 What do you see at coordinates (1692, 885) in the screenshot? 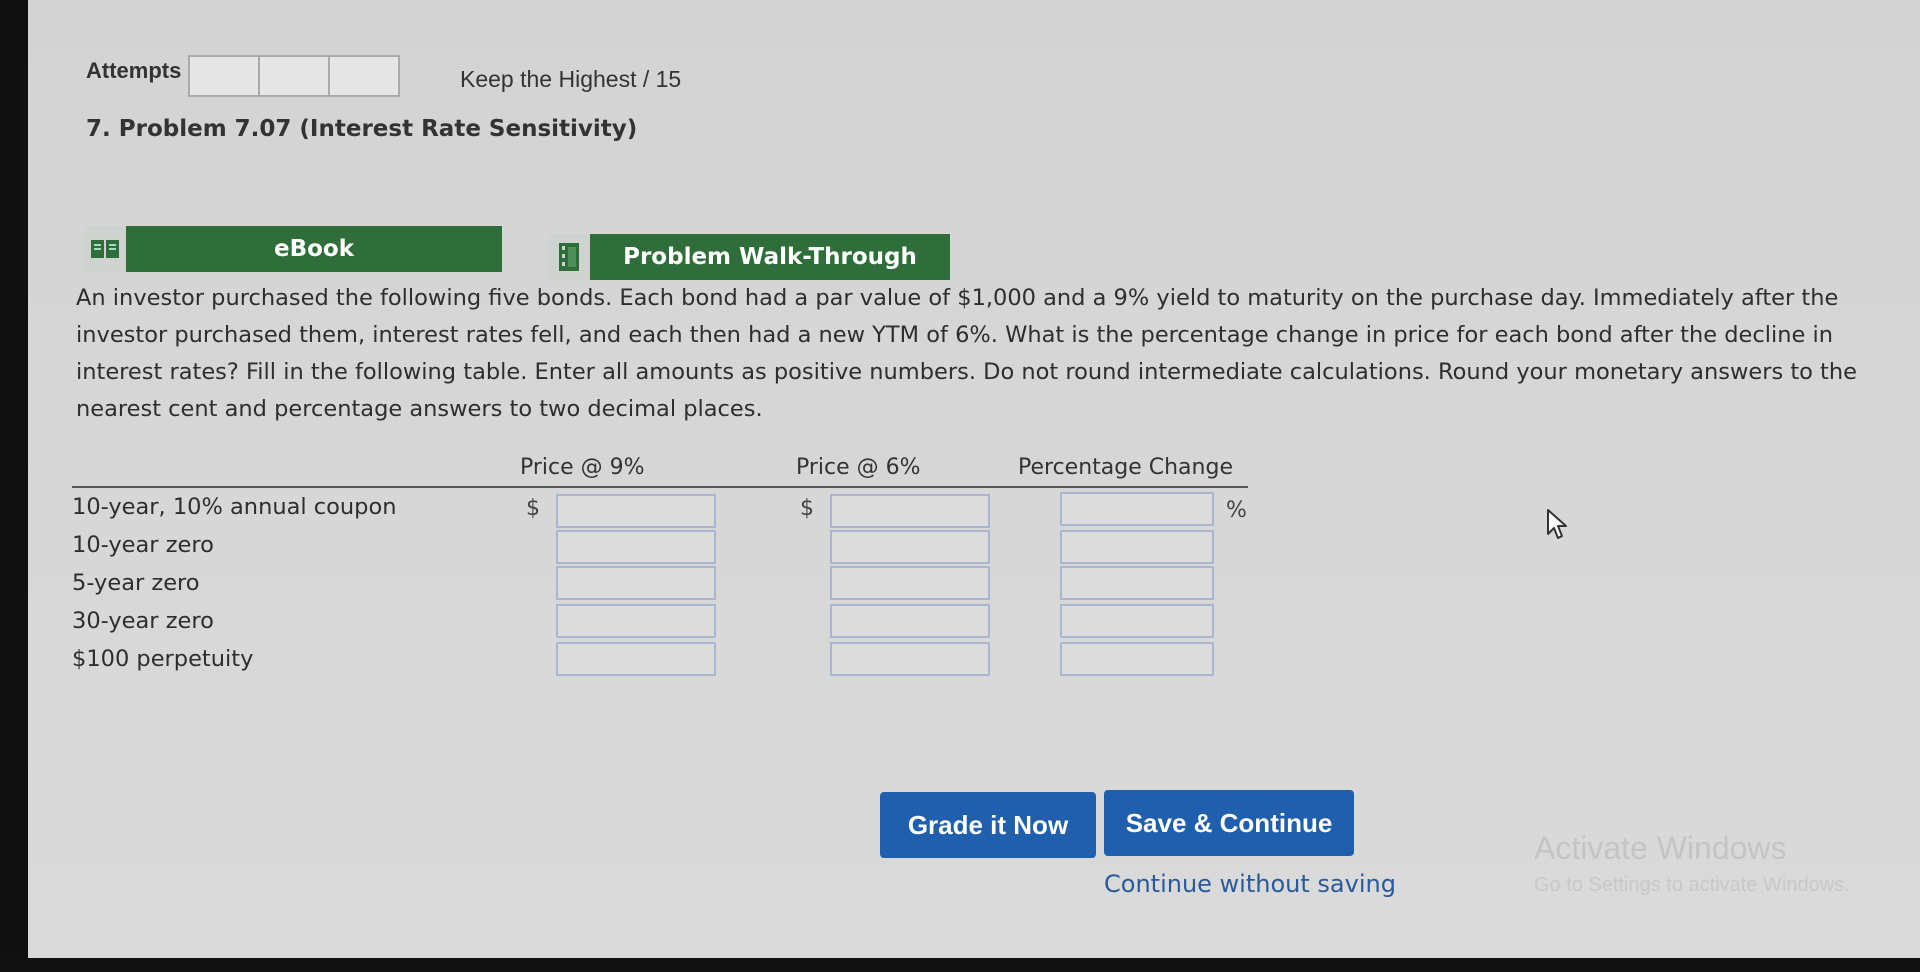
I see `activate-windows-subtitle: Go to Settings to activate Windows.` at bounding box center [1692, 885].